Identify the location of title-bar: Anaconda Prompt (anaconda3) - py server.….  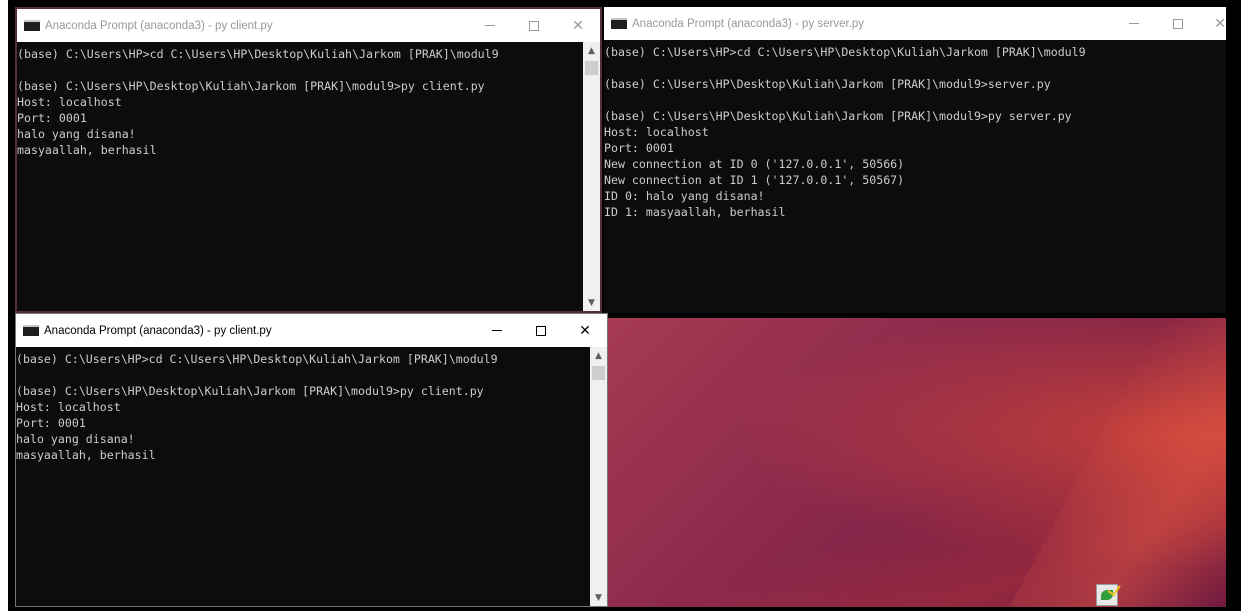
(915, 23).